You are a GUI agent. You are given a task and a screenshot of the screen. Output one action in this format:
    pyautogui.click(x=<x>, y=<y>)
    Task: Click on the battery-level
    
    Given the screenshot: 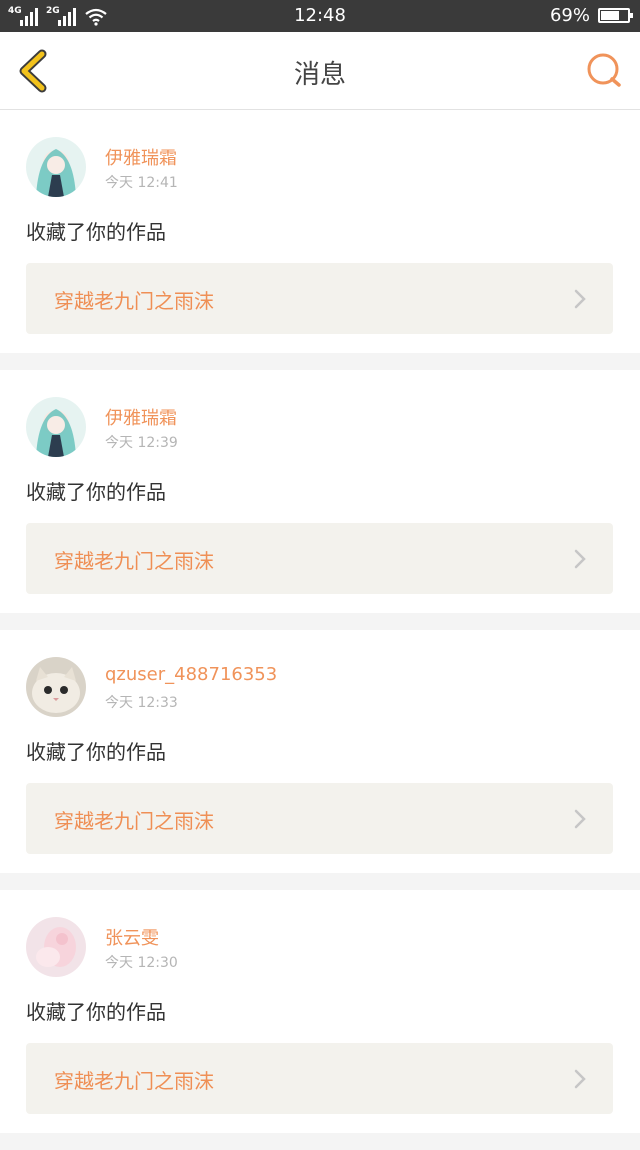 What is the action you would take?
    pyautogui.click(x=610, y=15)
    